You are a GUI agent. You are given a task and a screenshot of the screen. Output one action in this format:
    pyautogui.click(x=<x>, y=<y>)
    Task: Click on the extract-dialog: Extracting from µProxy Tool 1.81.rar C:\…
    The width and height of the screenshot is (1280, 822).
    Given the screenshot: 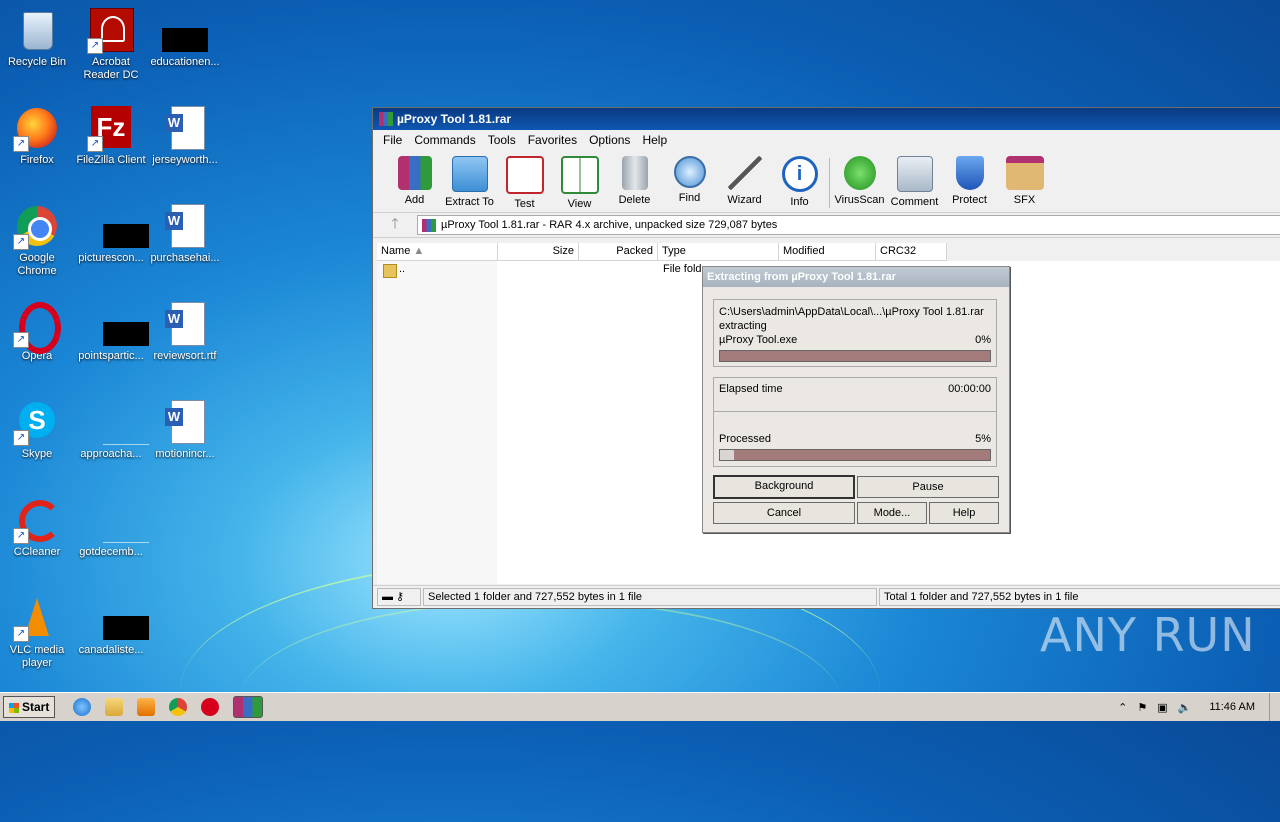 What is the action you would take?
    pyautogui.click(x=856, y=399)
    